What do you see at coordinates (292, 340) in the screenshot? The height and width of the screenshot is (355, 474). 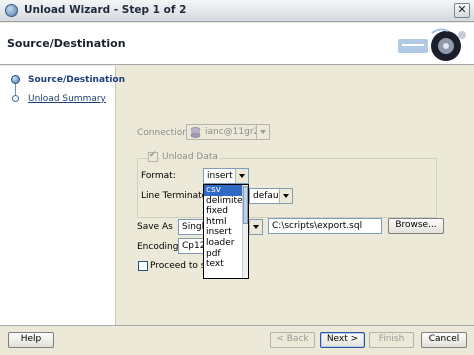 I see `back-button: < Back` at bounding box center [292, 340].